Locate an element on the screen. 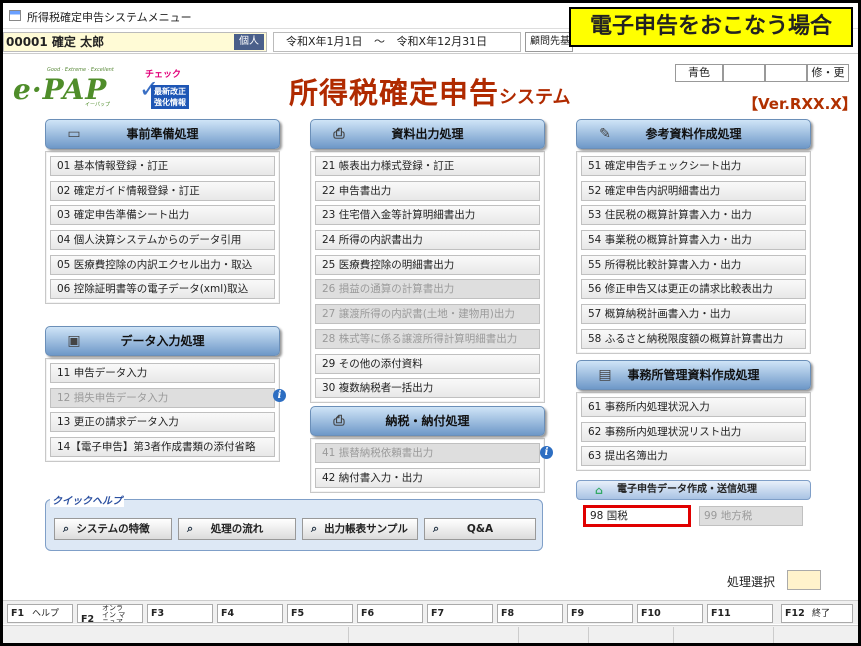  fkey-name: オンライン マニュアル is located at coordinates (114, 613).